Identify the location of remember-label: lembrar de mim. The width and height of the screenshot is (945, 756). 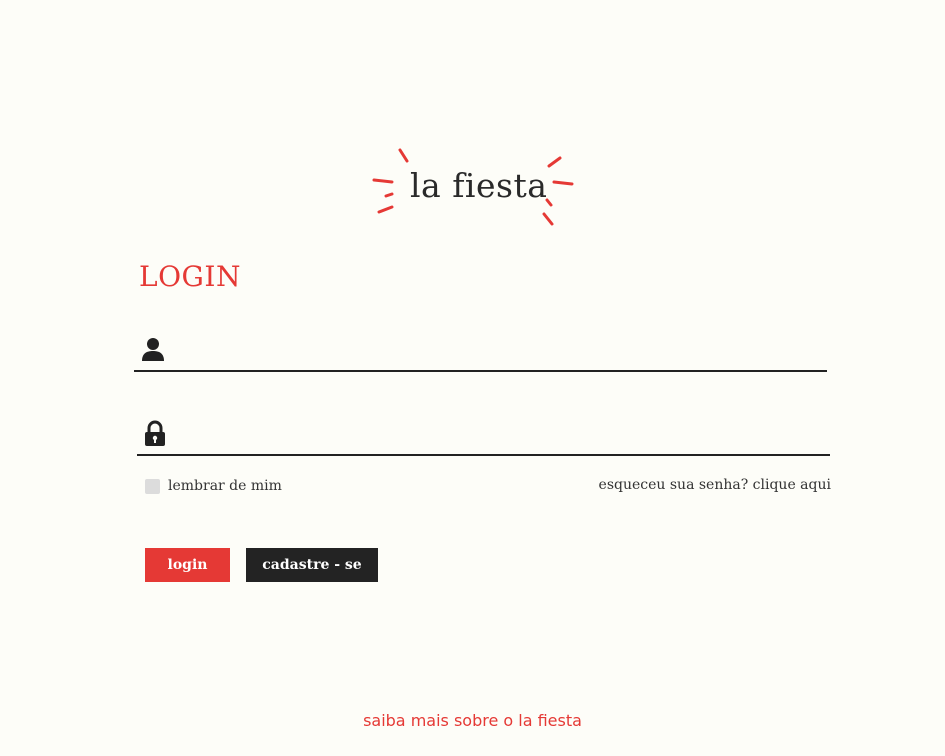
(225, 486).